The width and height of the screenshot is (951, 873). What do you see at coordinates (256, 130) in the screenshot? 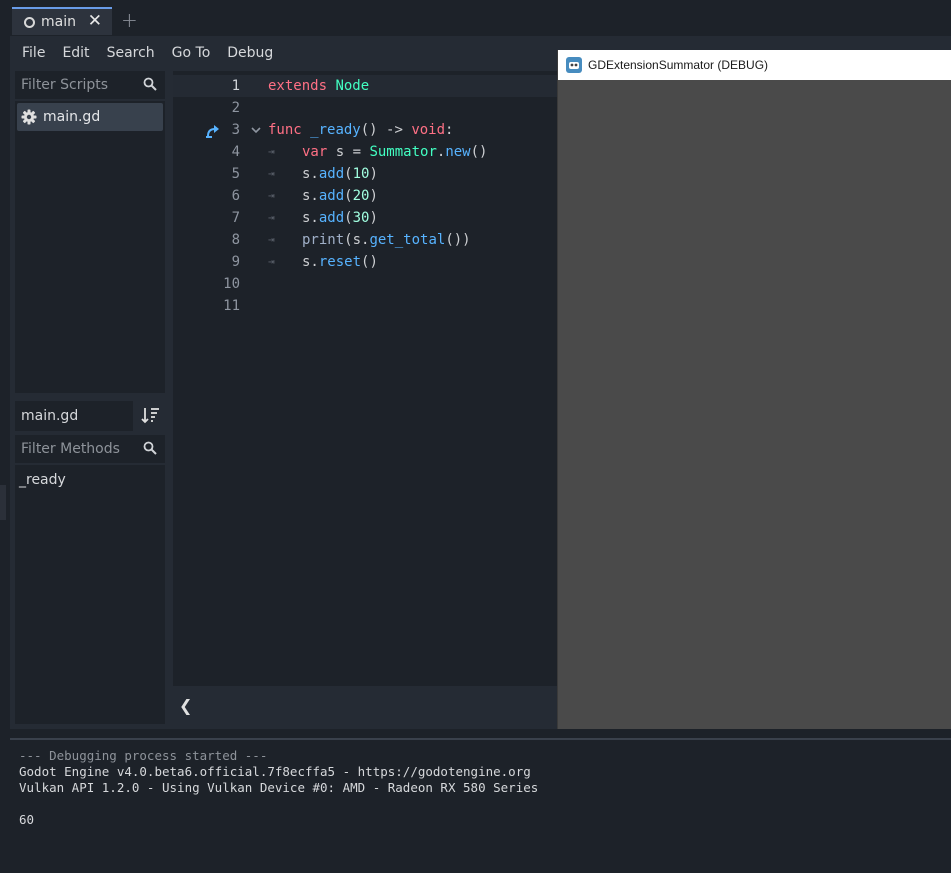
I see `fold-arrow-icon` at bounding box center [256, 130].